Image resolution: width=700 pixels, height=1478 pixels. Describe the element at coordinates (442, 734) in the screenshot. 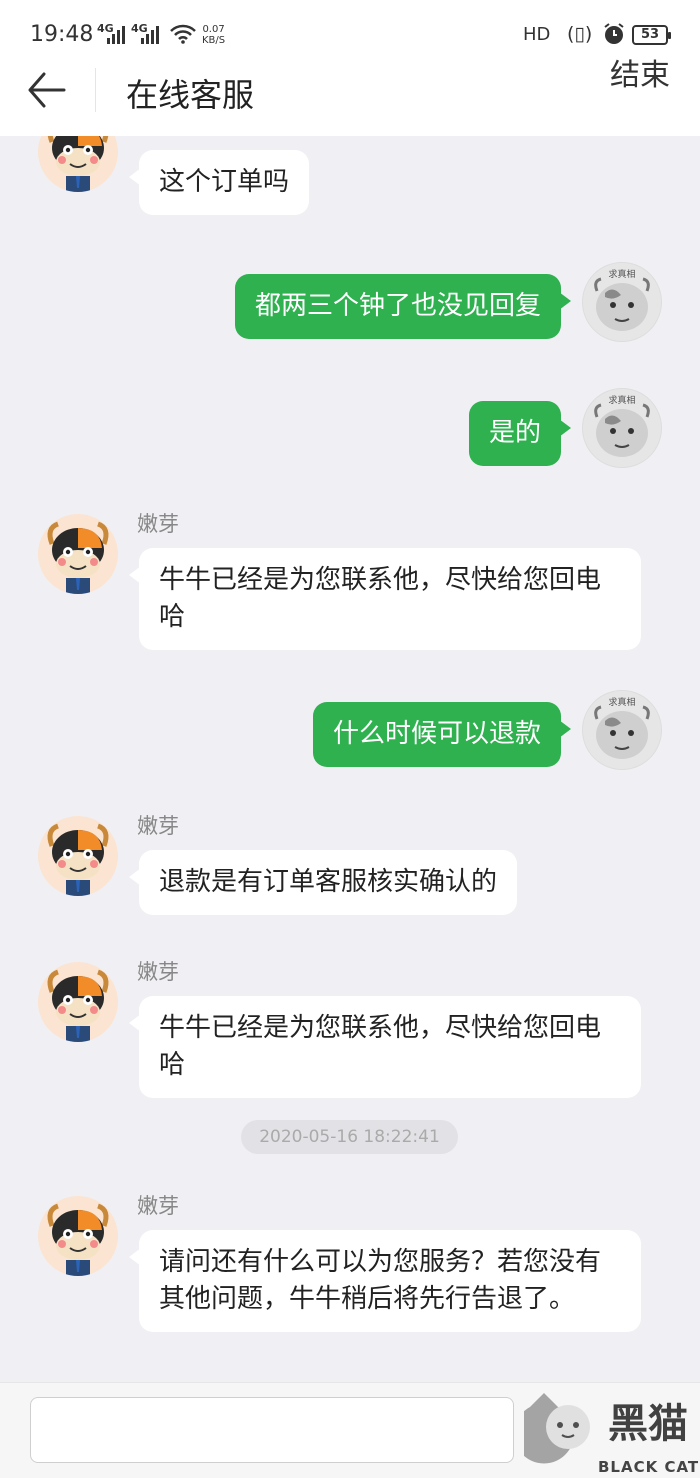

I see `message-bubble-user: 什么时候可以退款` at that location.